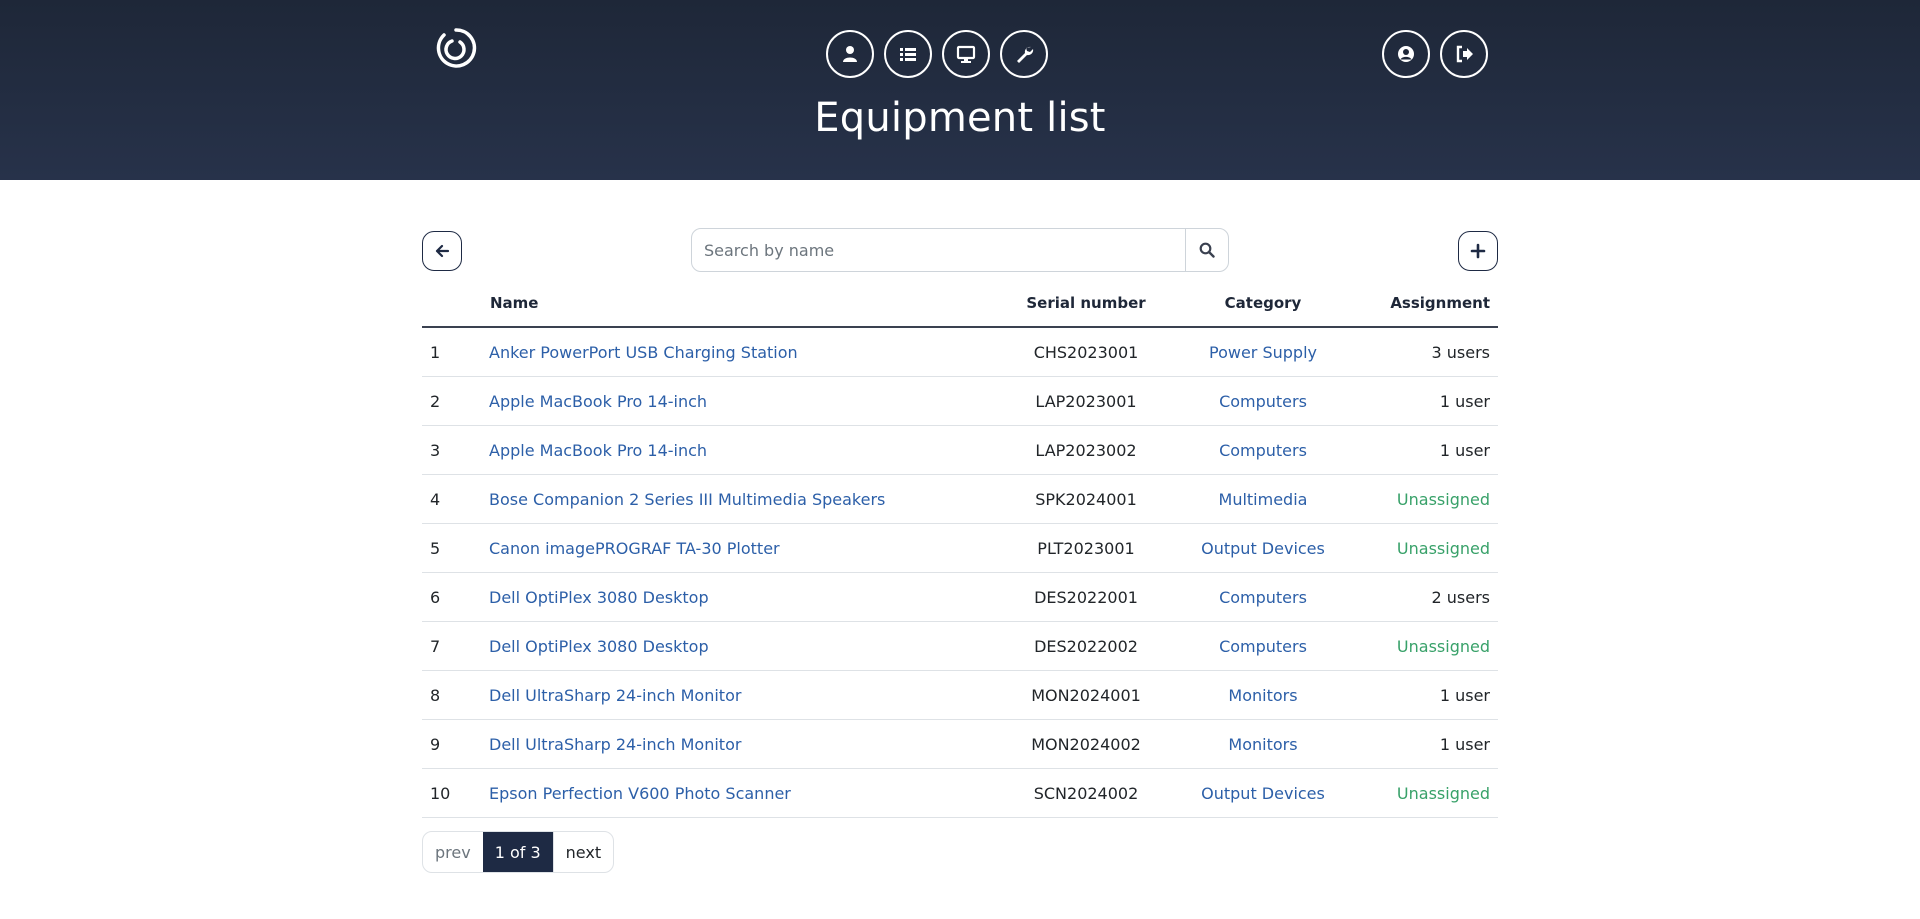  I want to click on category-link: Power Supply, so click(1263, 352).